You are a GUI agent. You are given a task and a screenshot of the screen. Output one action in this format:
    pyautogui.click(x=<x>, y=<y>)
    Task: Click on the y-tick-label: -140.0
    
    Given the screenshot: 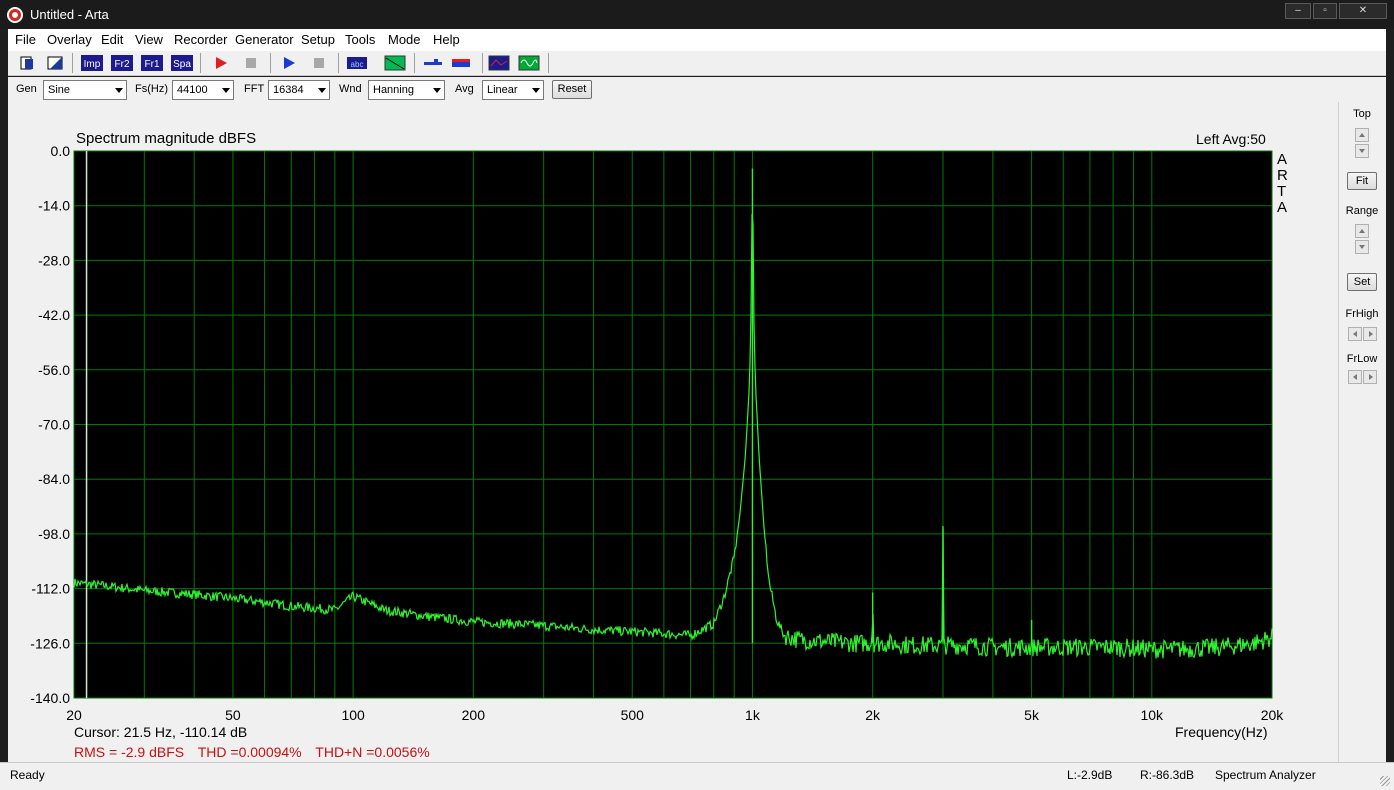 What is the action you would take?
    pyautogui.click(x=50, y=698)
    